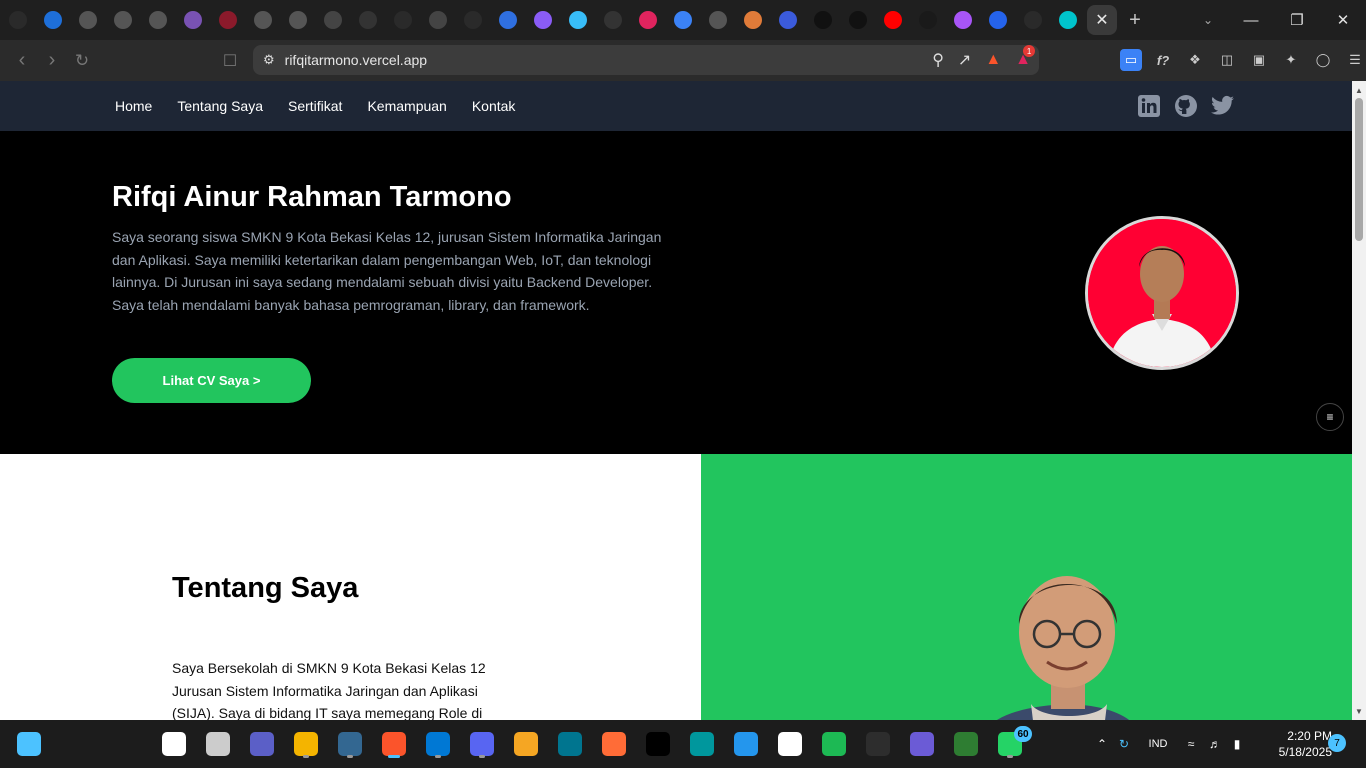  I want to click on nav-tentang-saya: Tentang Saya, so click(220, 106).